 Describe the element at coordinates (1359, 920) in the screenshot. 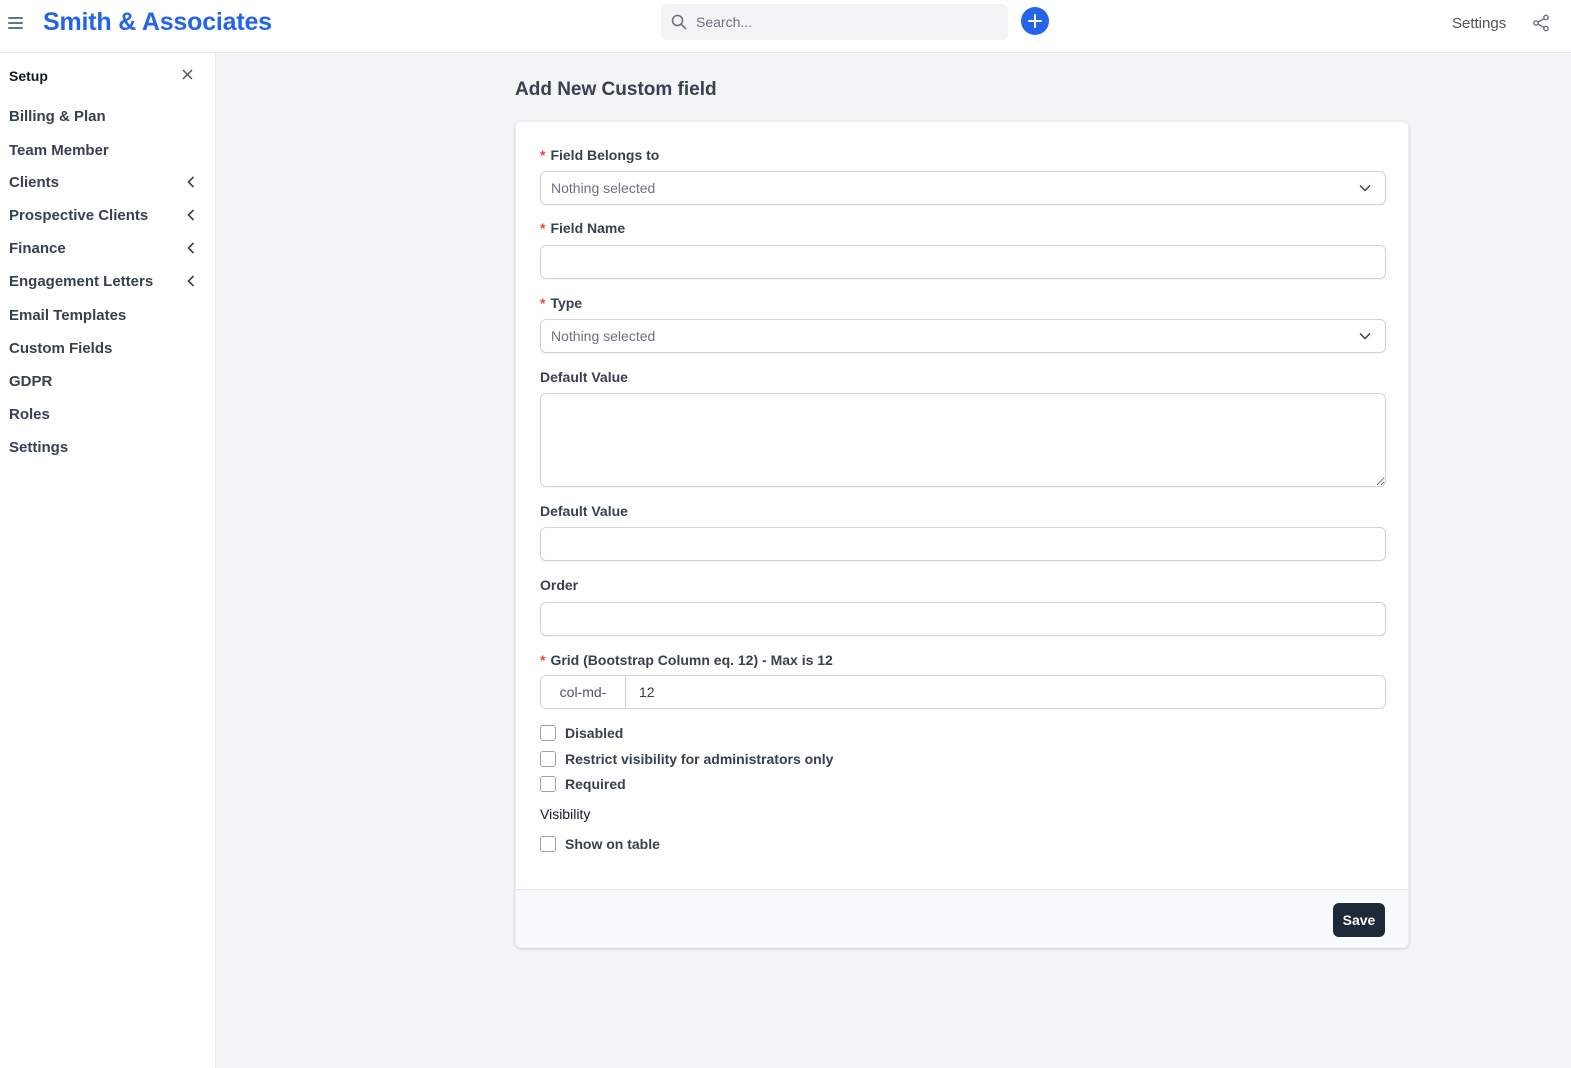

I see `save-button: Save` at that location.